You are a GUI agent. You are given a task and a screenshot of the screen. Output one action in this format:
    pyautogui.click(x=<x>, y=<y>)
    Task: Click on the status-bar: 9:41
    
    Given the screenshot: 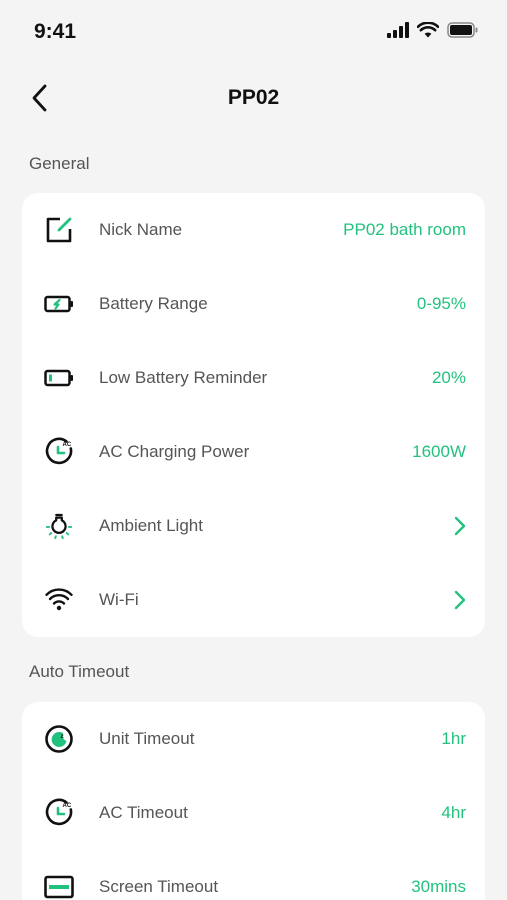 What is the action you would take?
    pyautogui.click(x=253, y=32)
    